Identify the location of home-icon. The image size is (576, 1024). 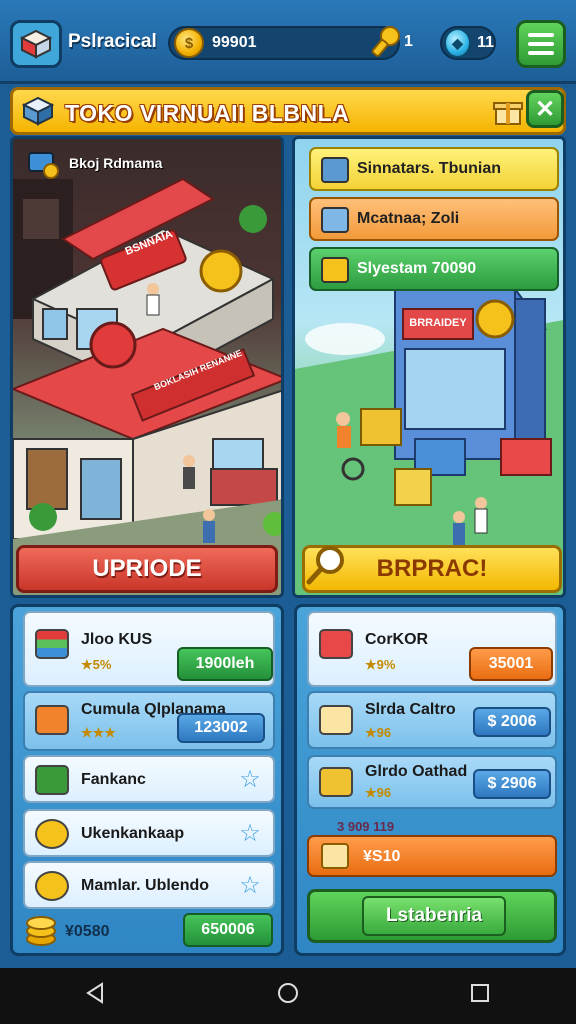
(288, 996).